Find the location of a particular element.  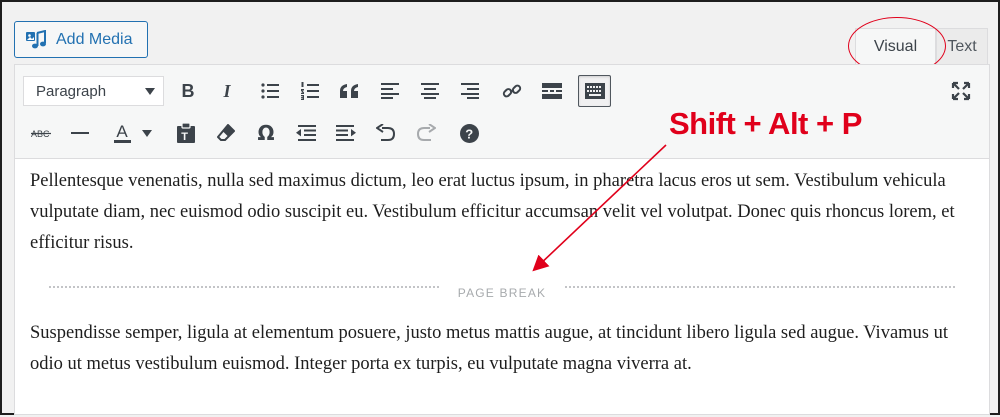

align-center-icon is located at coordinates (430, 91).